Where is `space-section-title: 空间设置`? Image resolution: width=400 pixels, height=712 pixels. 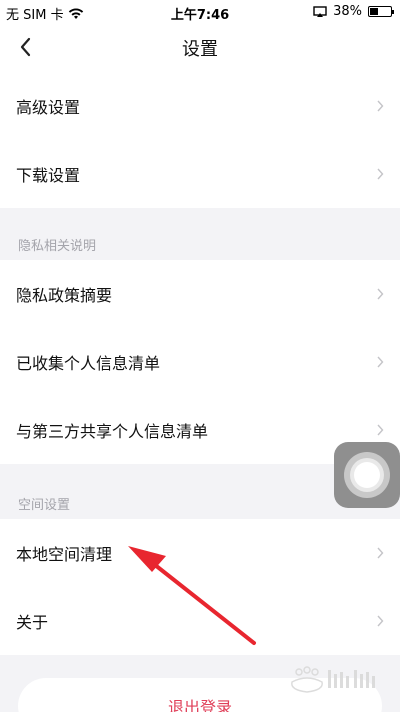
space-section-title: 空间设置 is located at coordinates (44, 505).